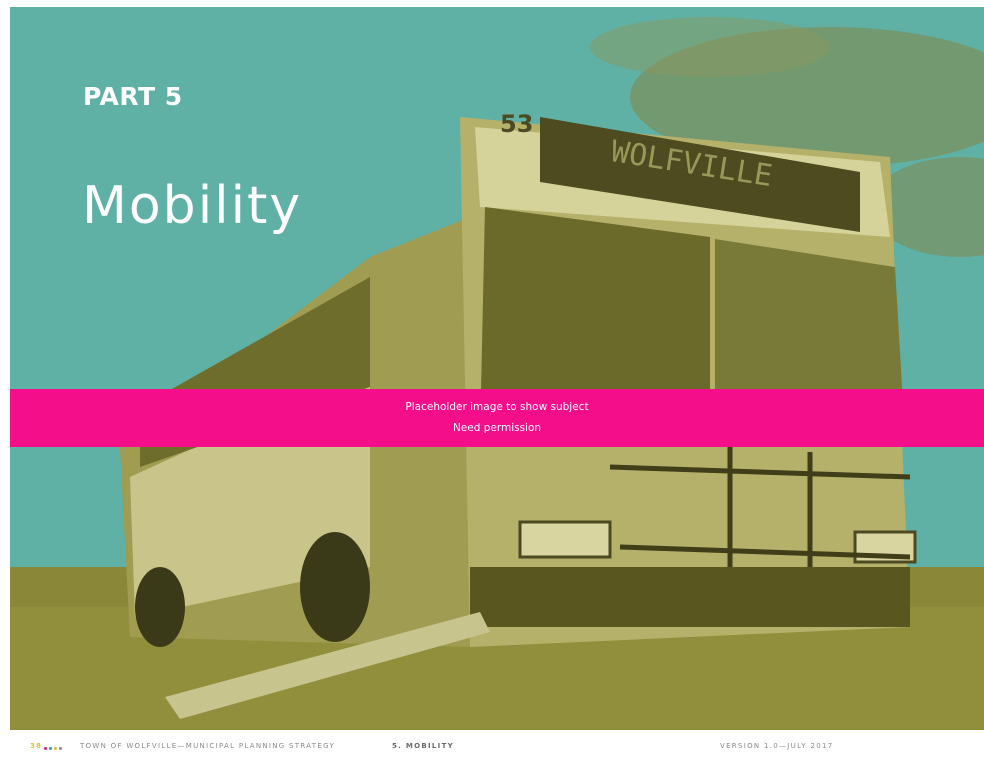 The height and width of the screenshot is (761, 984). What do you see at coordinates (335, 587) in the screenshot?
I see `wheel-front` at bounding box center [335, 587].